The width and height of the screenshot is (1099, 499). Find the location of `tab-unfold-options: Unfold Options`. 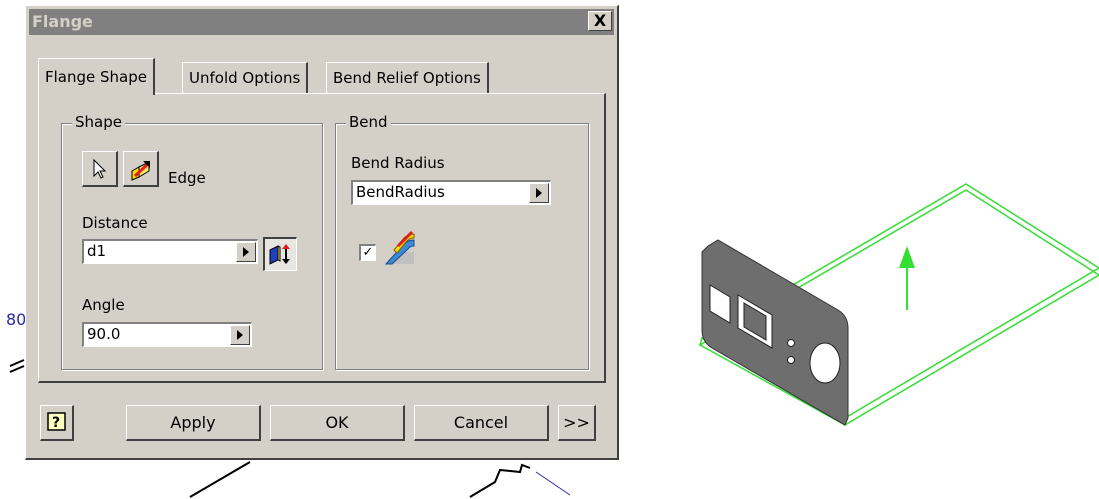

tab-unfold-options: Unfold Options is located at coordinates (245, 77).